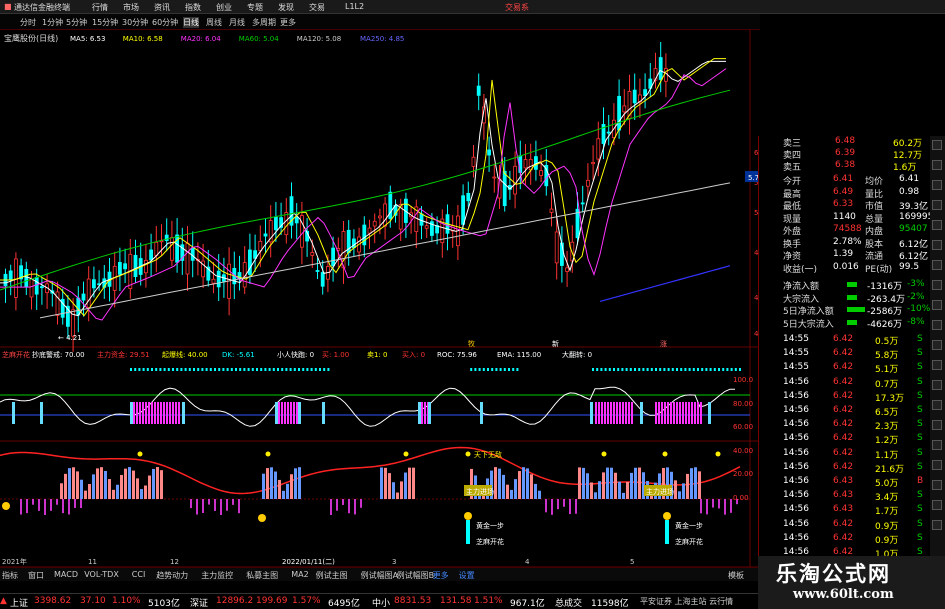 This screenshot has height=609, width=945. Describe the element at coordinates (796, 339) in the screenshot. I see `tick-time: 14:55` at that location.